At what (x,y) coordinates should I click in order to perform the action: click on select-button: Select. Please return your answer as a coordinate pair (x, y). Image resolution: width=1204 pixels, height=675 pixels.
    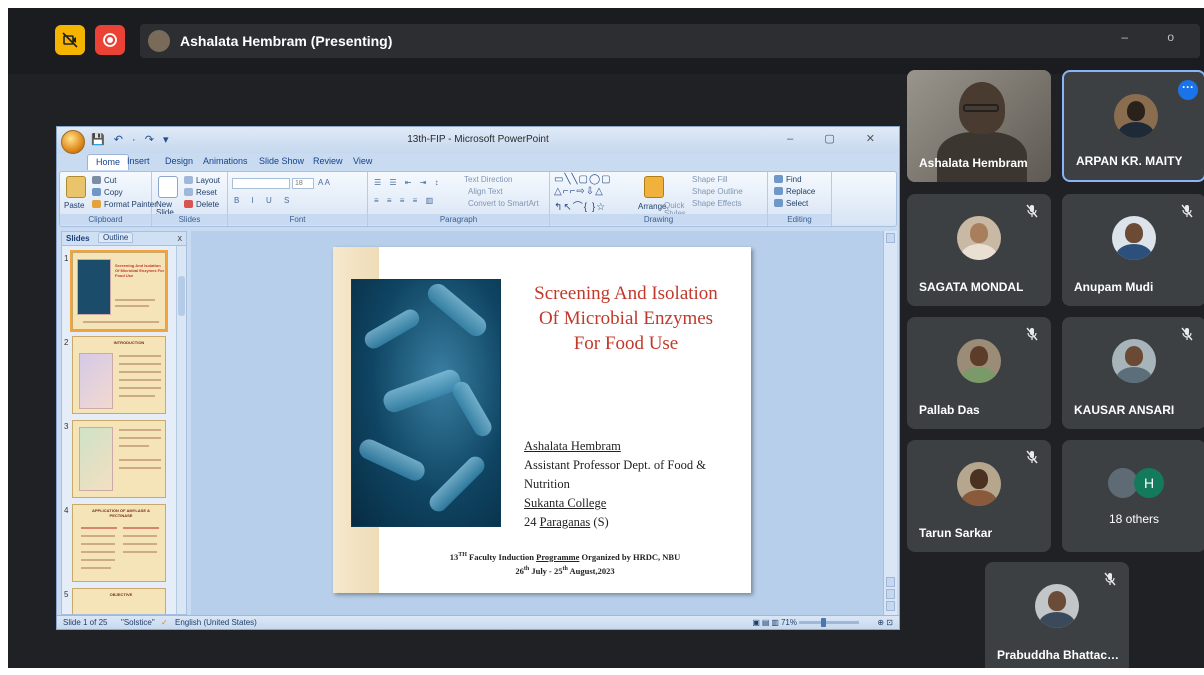
    Looking at the image, I should click on (791, 203).